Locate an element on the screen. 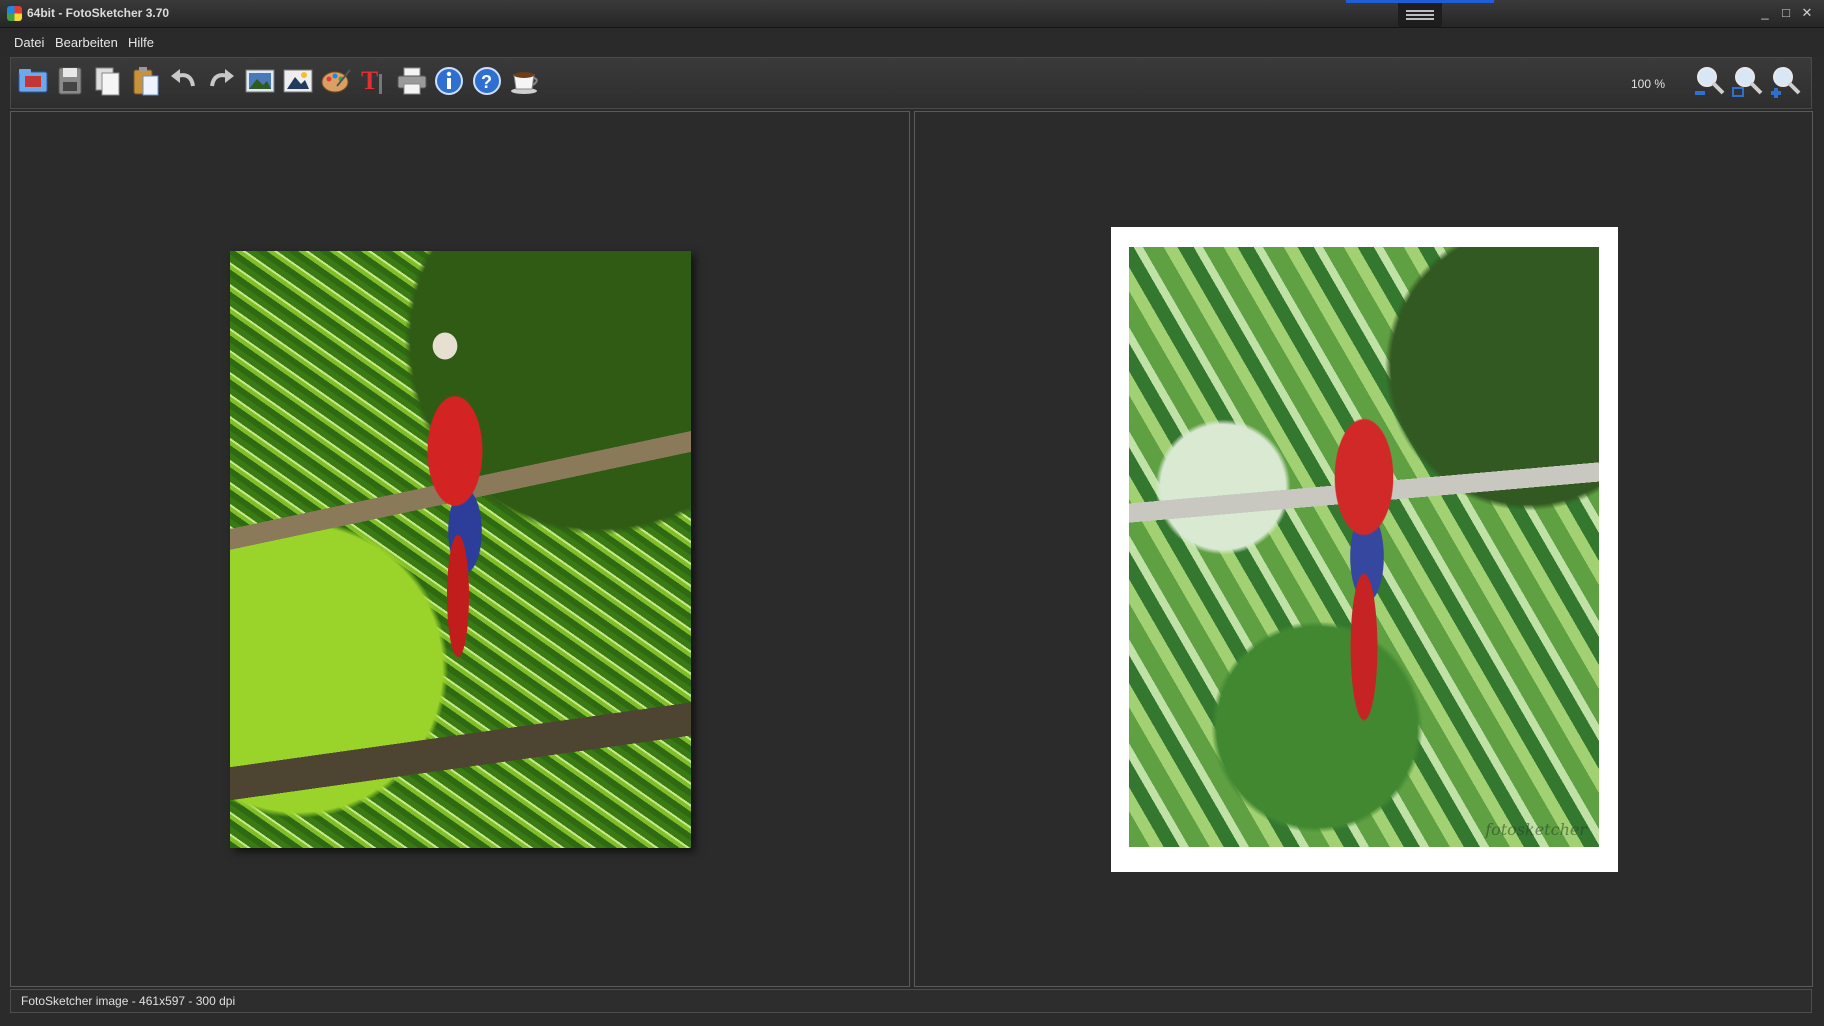  undo-button is located at coordinates (184, 81).